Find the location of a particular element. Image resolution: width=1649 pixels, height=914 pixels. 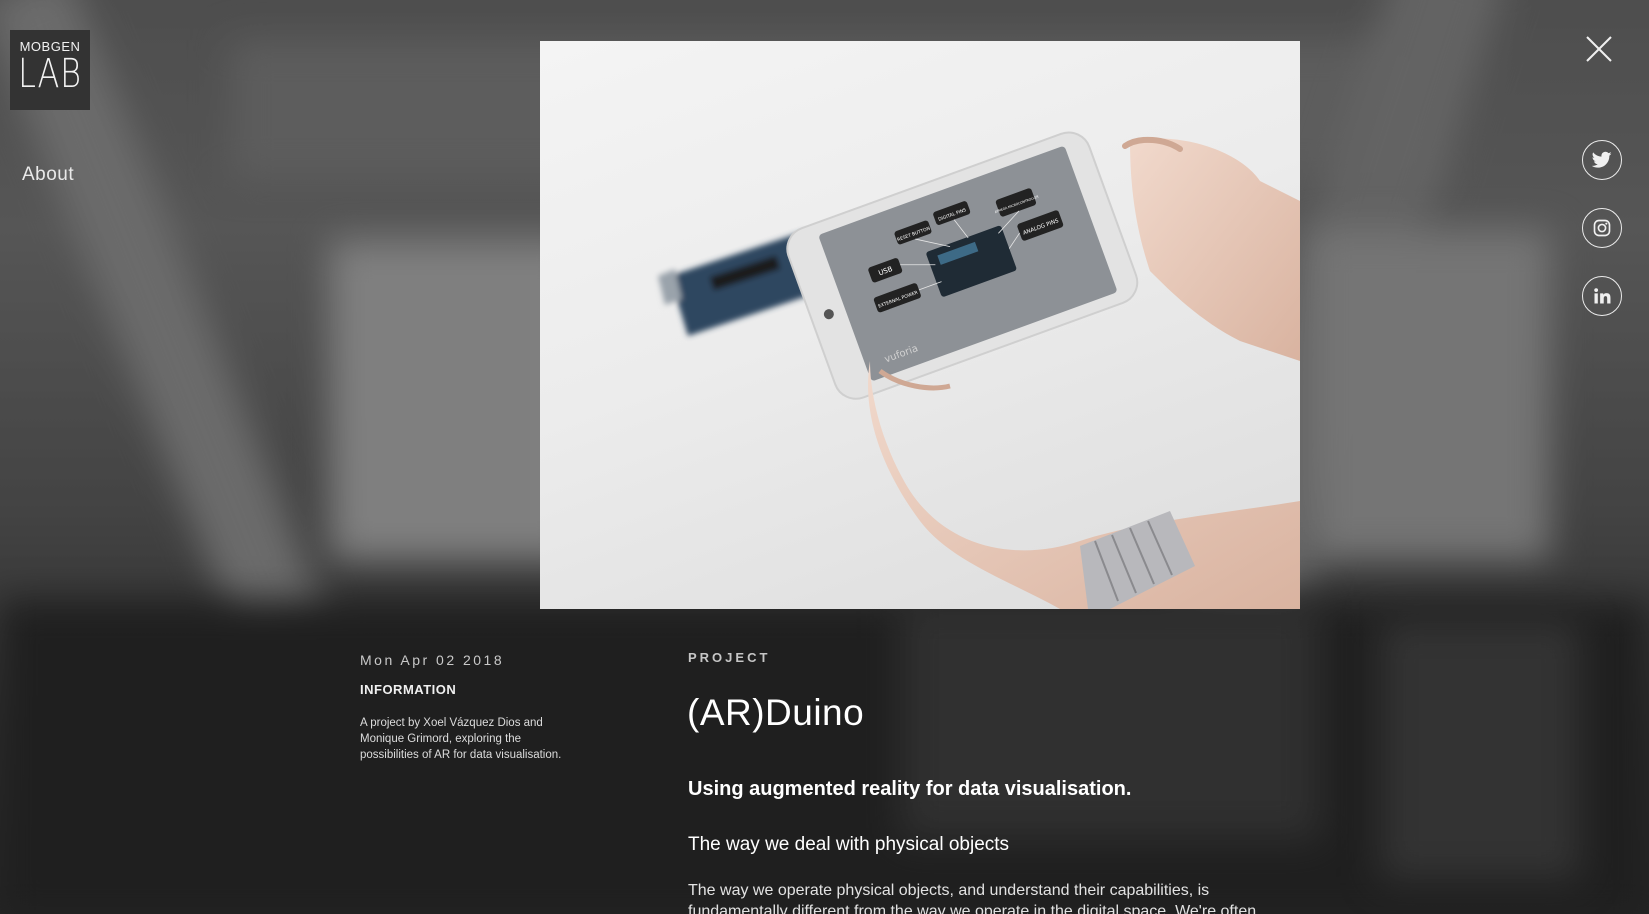

close-icon is located at coordinates (1599, 49).